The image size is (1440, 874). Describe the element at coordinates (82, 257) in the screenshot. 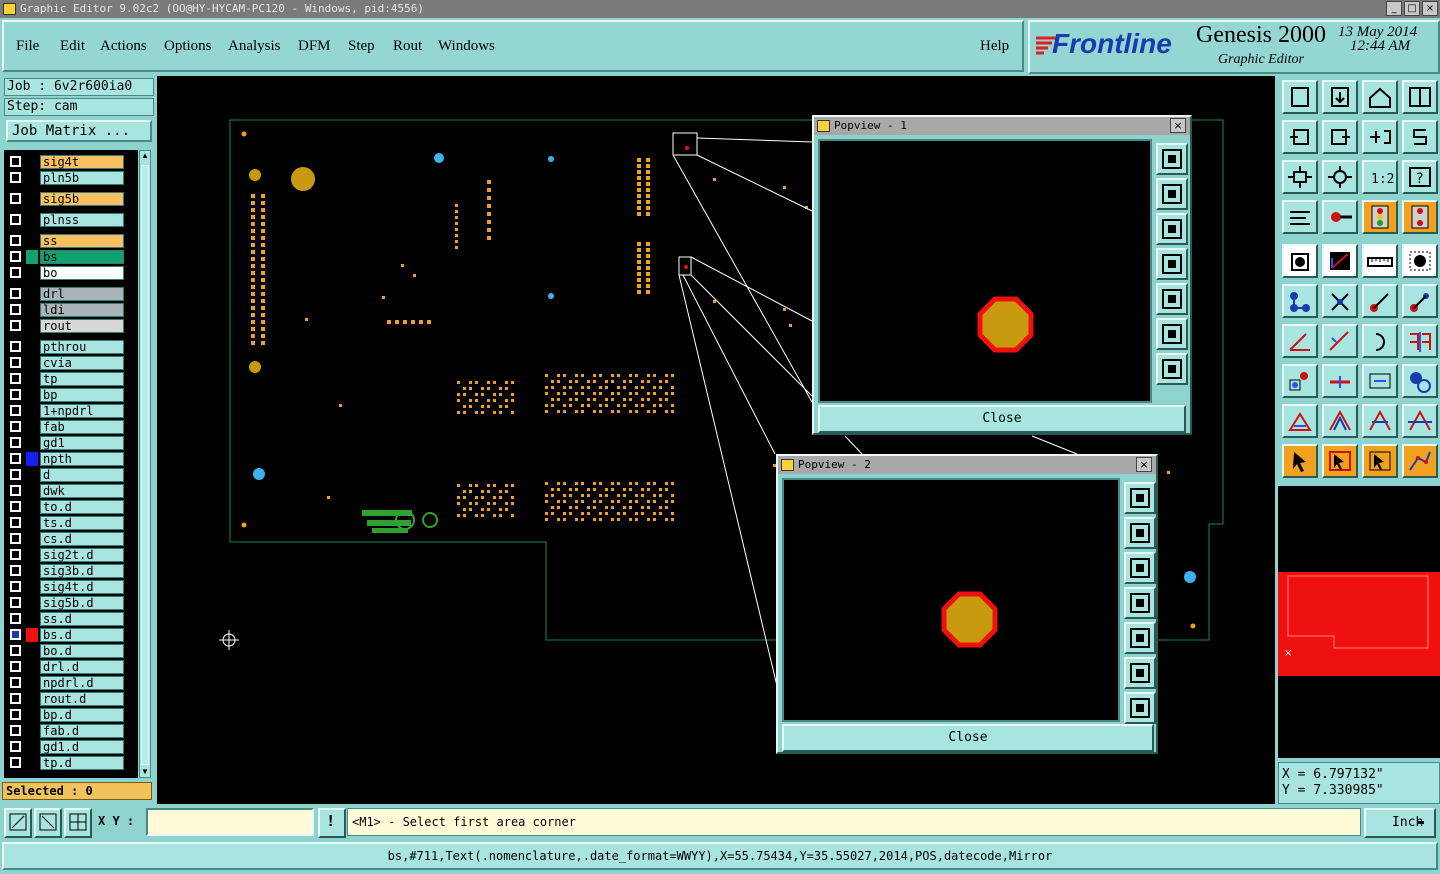

I see `layer-name: bs` at that location.